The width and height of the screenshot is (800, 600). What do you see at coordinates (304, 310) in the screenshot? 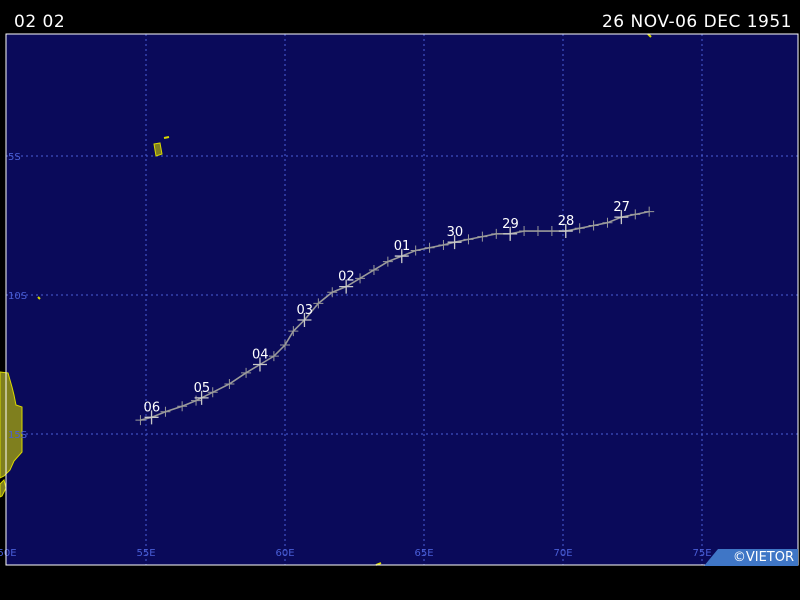
I see `day-label: 03` at bounding box center [304, 310].